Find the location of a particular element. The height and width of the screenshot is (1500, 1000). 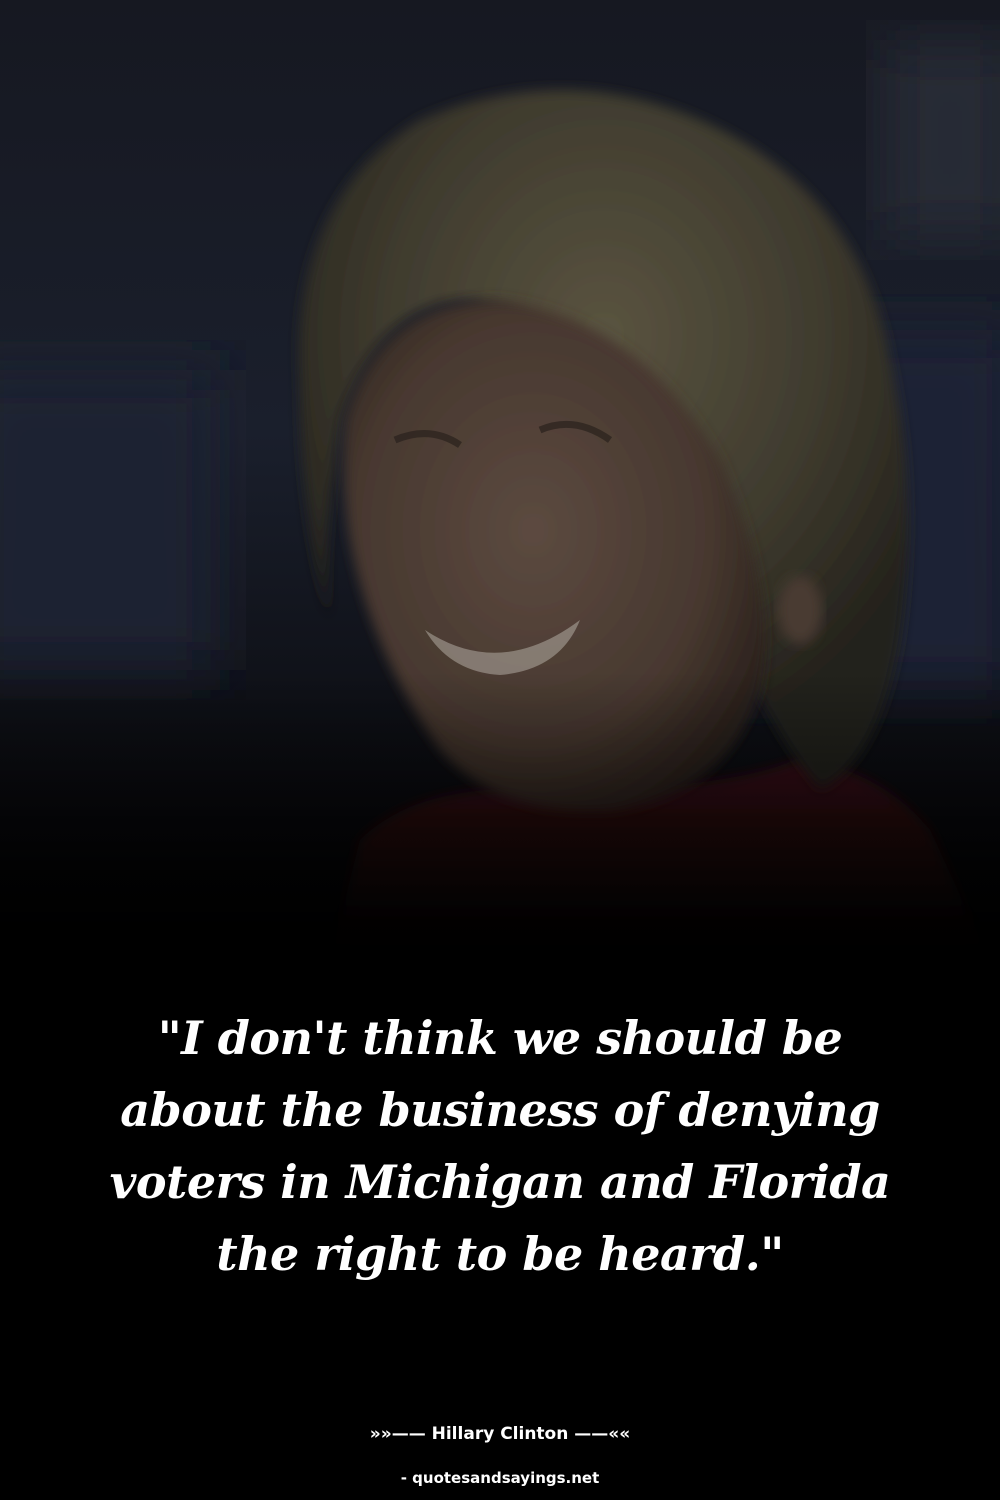

source-credit: - quotesandsayings.net is located at coordinates (500, 1478).